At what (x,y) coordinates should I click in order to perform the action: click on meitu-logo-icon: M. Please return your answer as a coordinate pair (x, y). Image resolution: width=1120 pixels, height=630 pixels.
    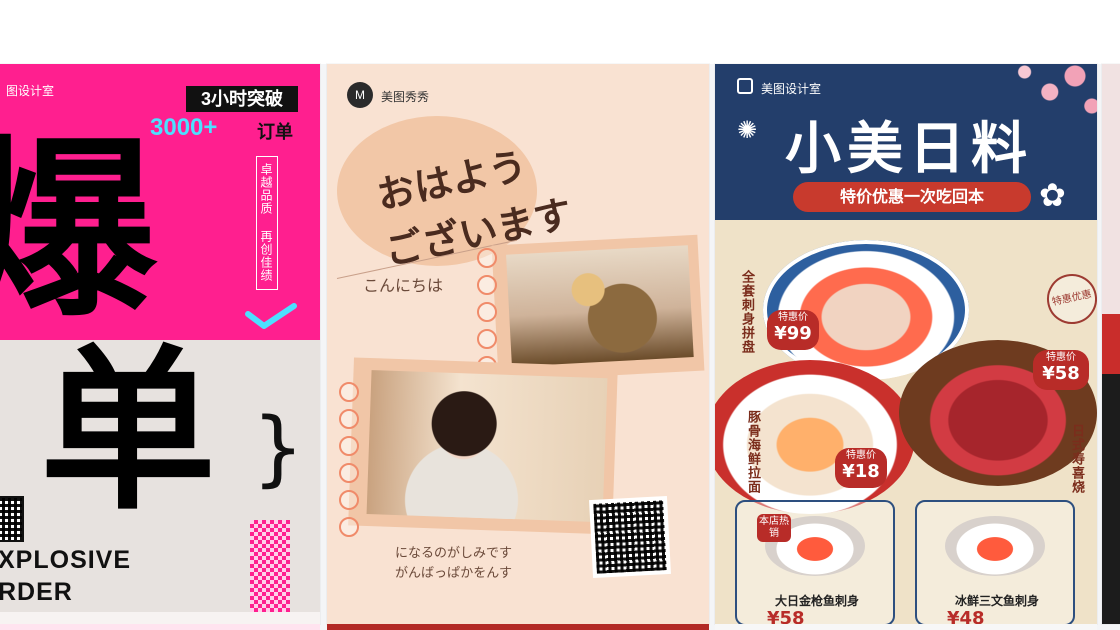
    Looking at the image, I should click on (360, 95).